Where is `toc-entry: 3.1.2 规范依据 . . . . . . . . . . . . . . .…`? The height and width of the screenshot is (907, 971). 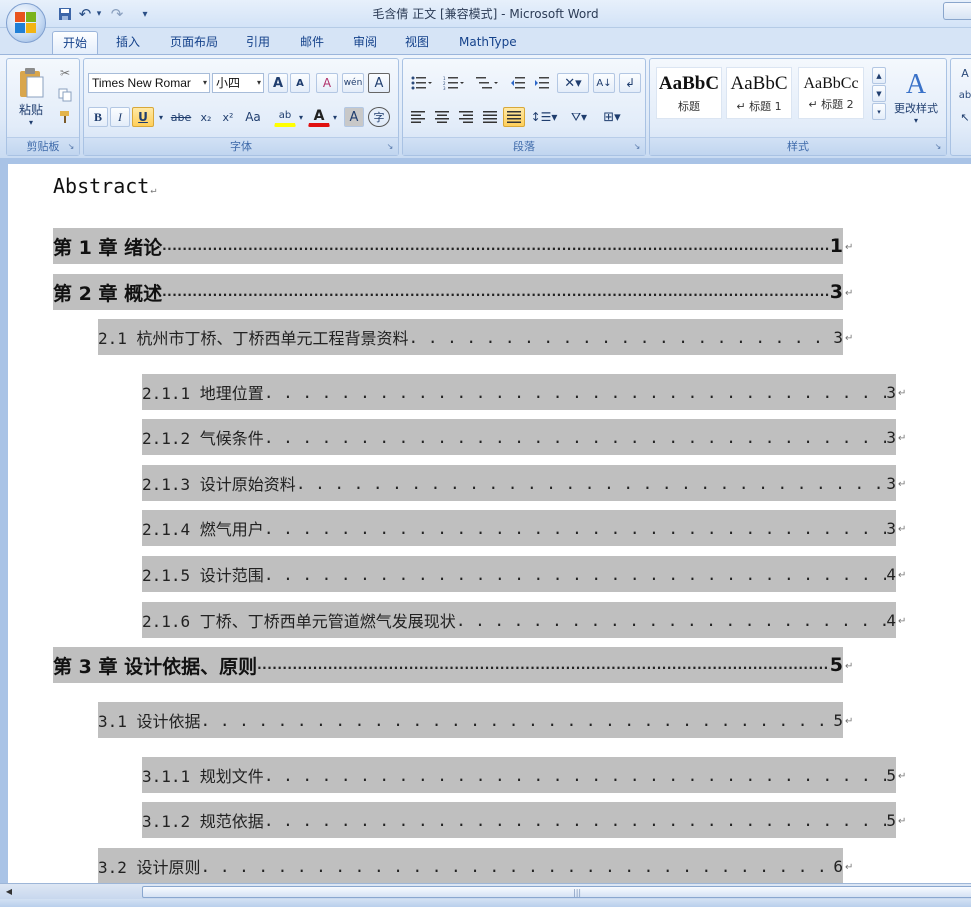 toc-entry: 3.1.2 规范依据 . . . . . . . . . . . . . . .… is located at coordinates (519, 820).